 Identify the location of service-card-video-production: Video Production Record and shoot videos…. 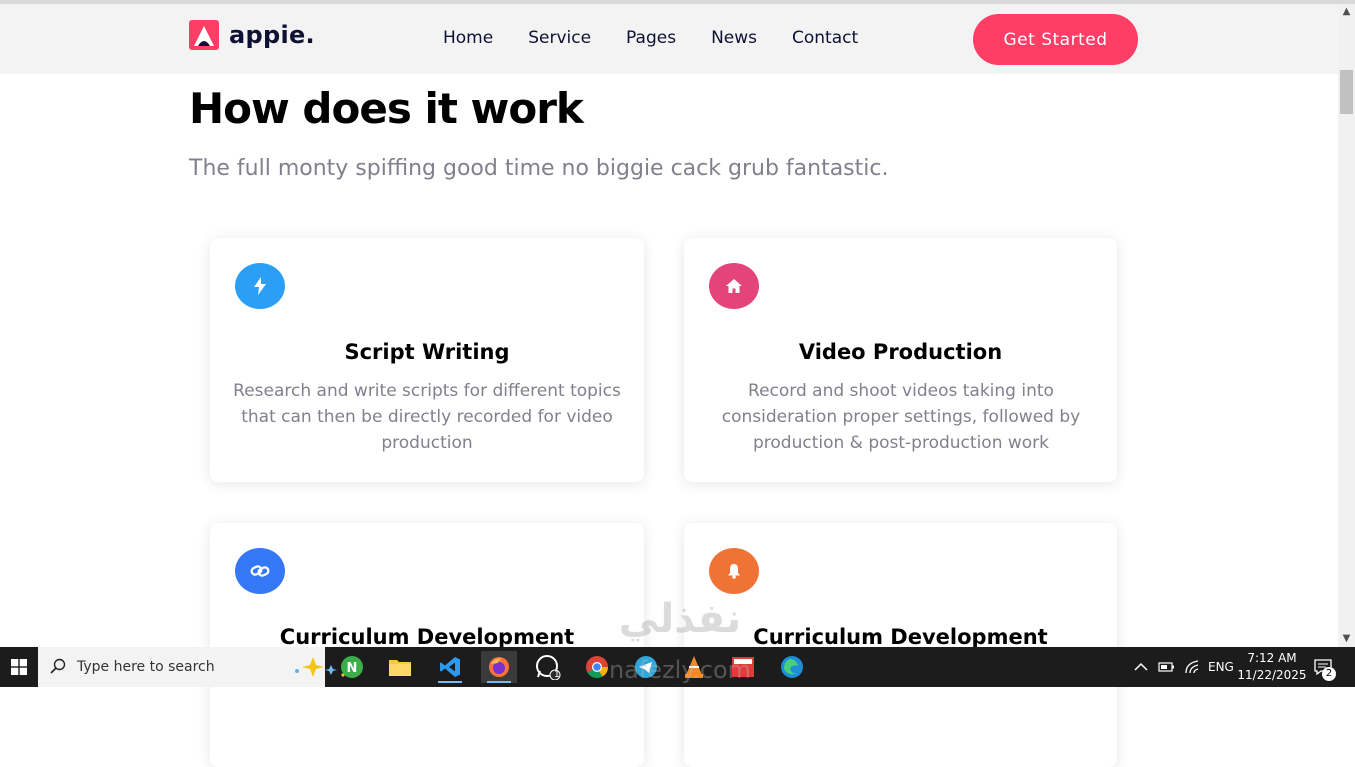
(900, 360).